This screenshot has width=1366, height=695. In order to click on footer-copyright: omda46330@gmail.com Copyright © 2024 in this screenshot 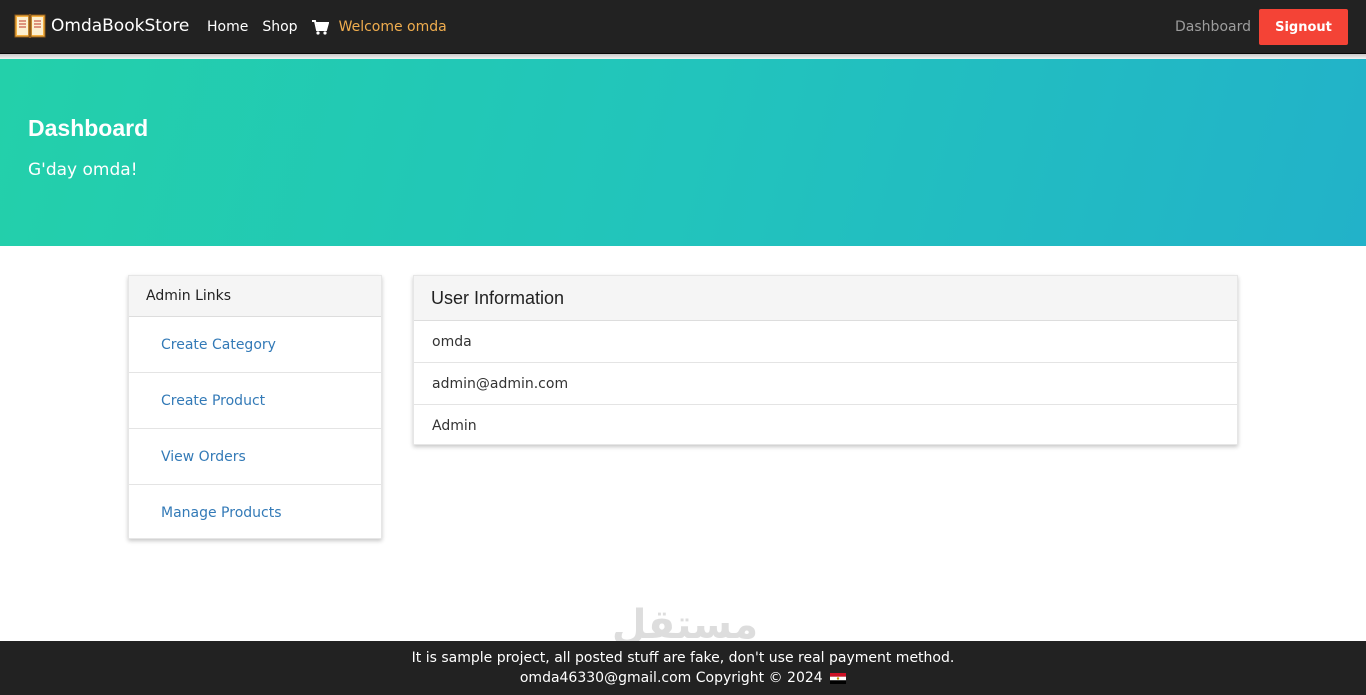, I will do `click(671, 678)`.